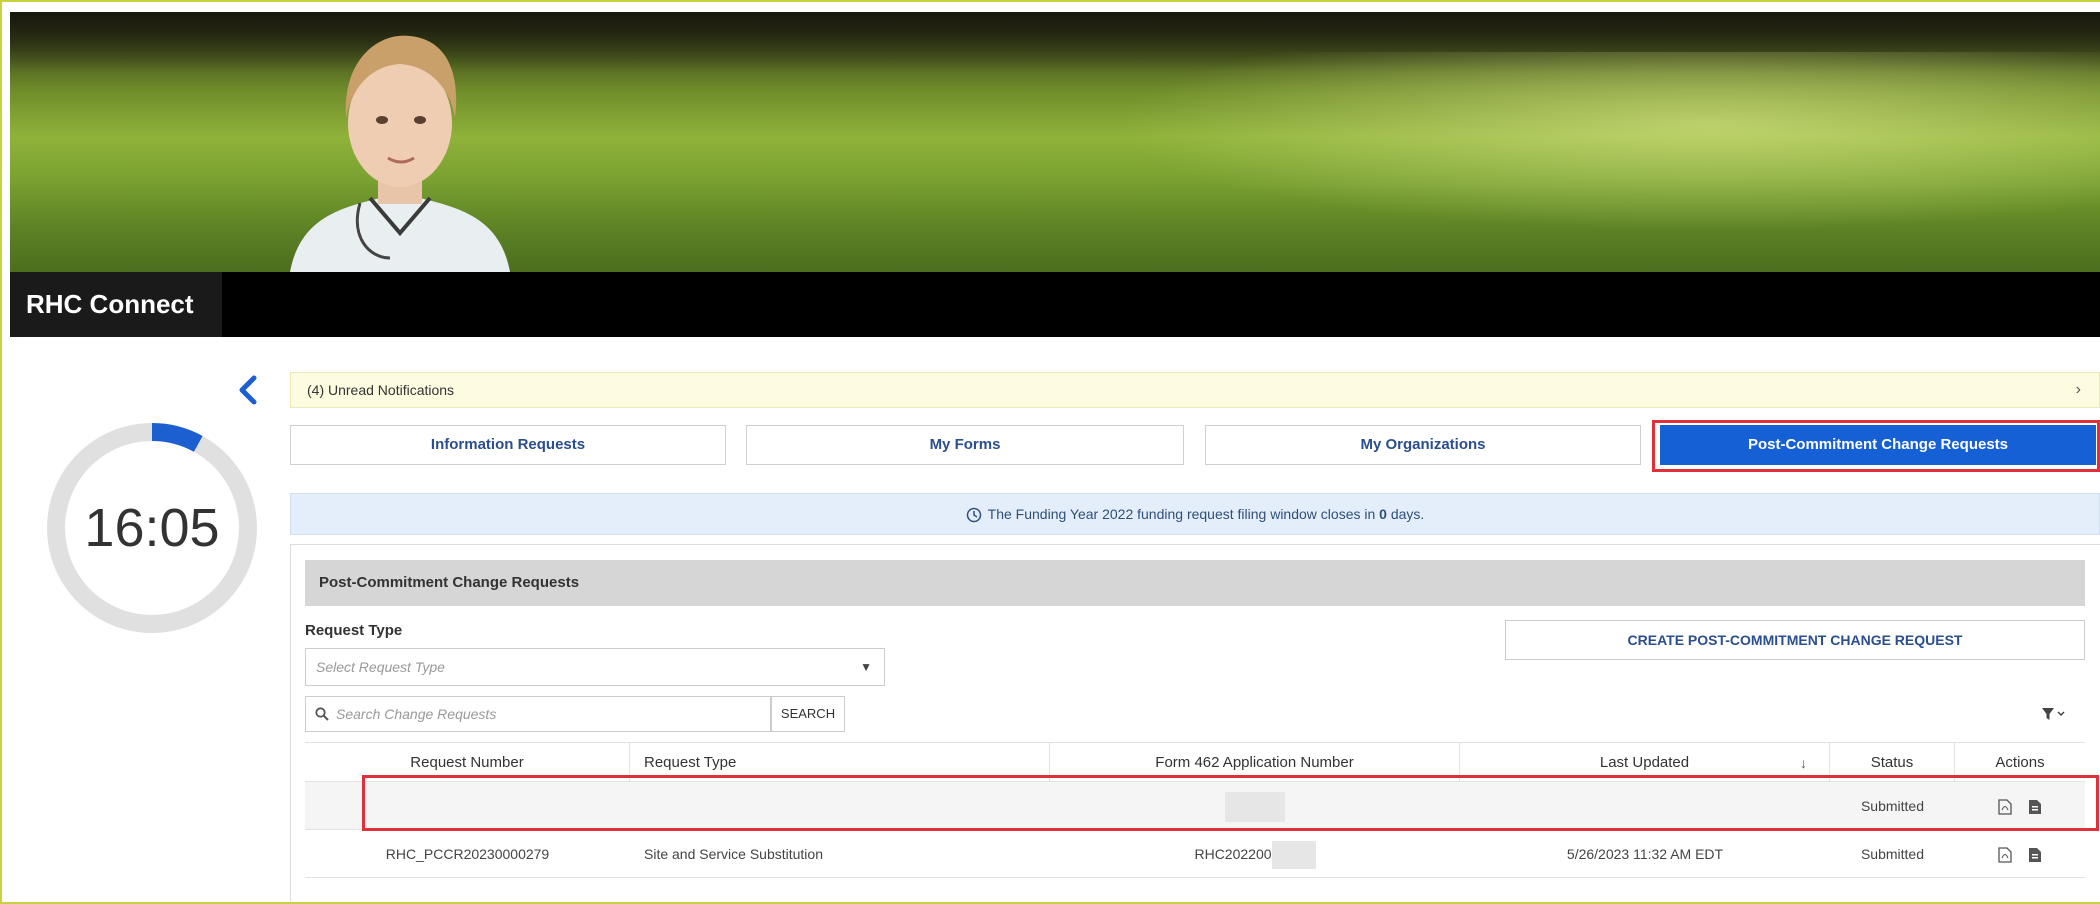  I want to click on hero-sunlight, so click(1605, 142).